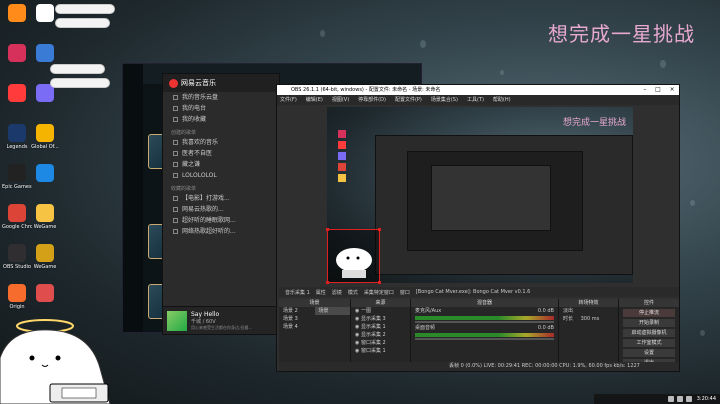 The height and width of the screenshot is (404, 720). I want to click on menu-item: 场景集合(S), so click(444, 100).